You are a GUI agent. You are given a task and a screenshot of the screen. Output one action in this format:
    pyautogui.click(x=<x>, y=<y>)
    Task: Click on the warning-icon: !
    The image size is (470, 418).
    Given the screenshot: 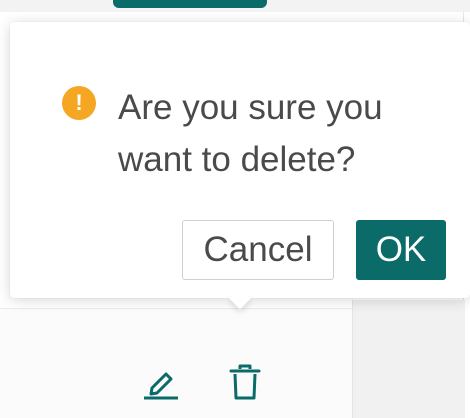 What is the action you would take?
    pyautogui.click(x=79, y=103)
    